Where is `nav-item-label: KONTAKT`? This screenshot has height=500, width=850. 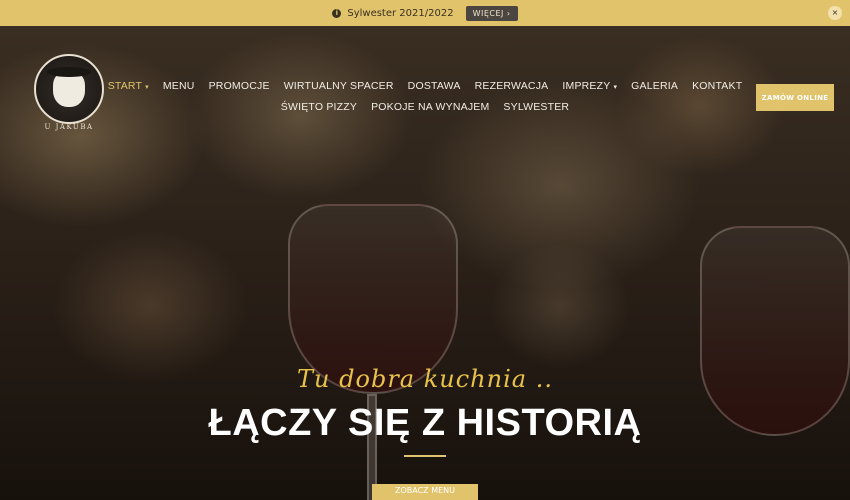
nav-item-label: KONTAKT is located at coordinates (717, 86).